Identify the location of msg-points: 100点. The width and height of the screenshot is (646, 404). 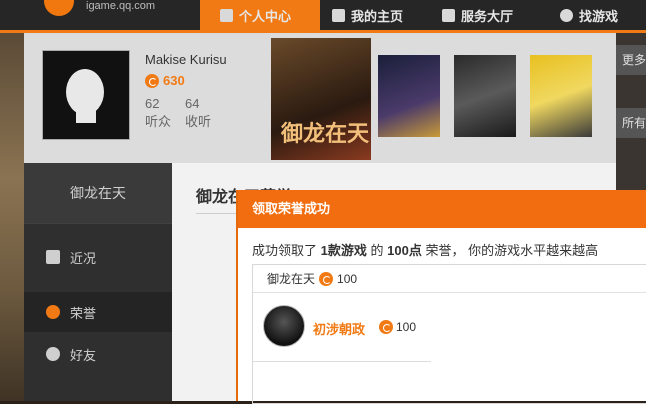
(404, 250).